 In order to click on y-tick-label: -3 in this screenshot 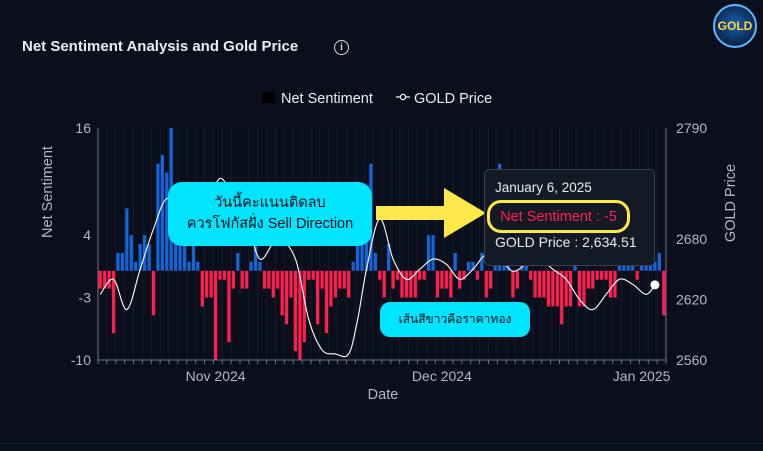, I will do `click(85, 298)`.